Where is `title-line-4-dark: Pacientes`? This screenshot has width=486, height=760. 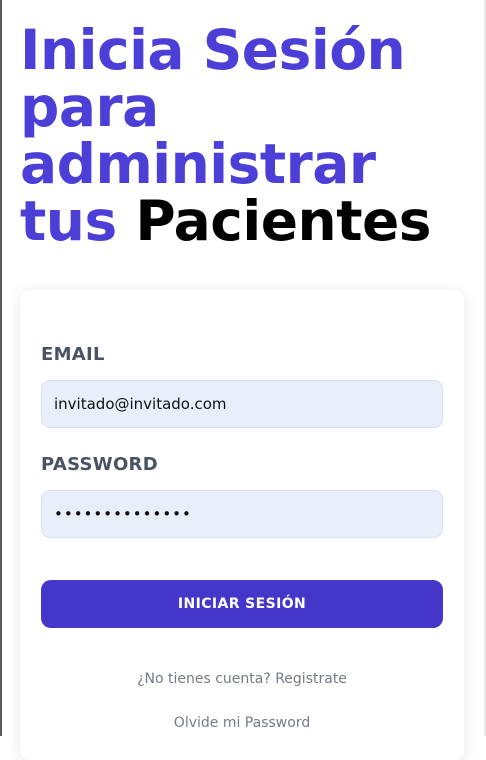
title-line-4-dark: Pacientes is located at coordinates (283, 221).